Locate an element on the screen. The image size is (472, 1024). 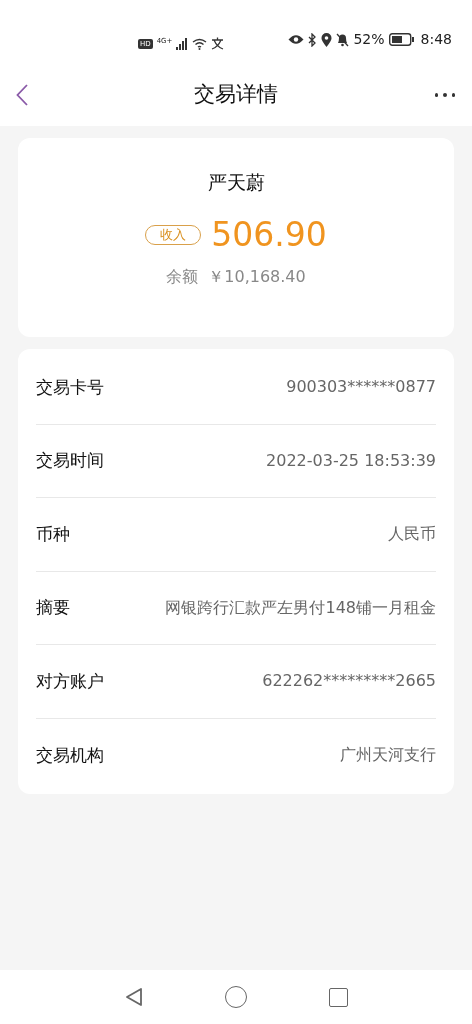
clock-time: 8:48 is located at coordinates (436, 39).